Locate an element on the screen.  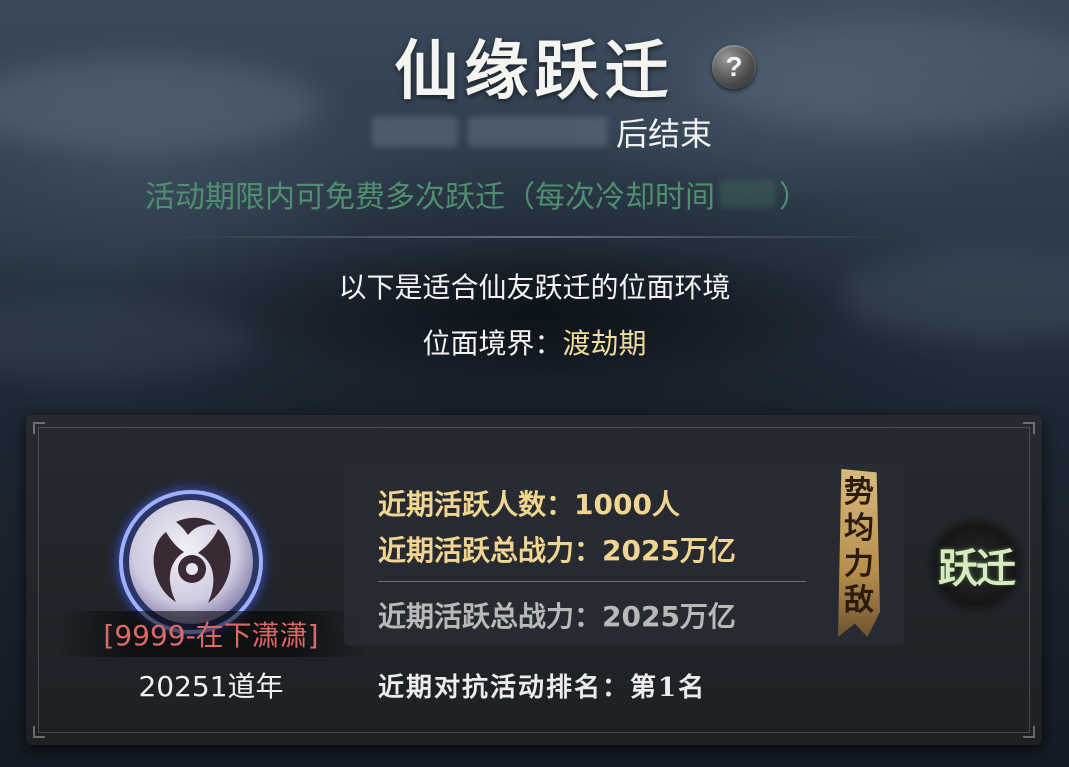
cooldown-hint: 活动期限内可免费多次跃迁（每次冷却时间 ） is located at coordinates (477, 194).